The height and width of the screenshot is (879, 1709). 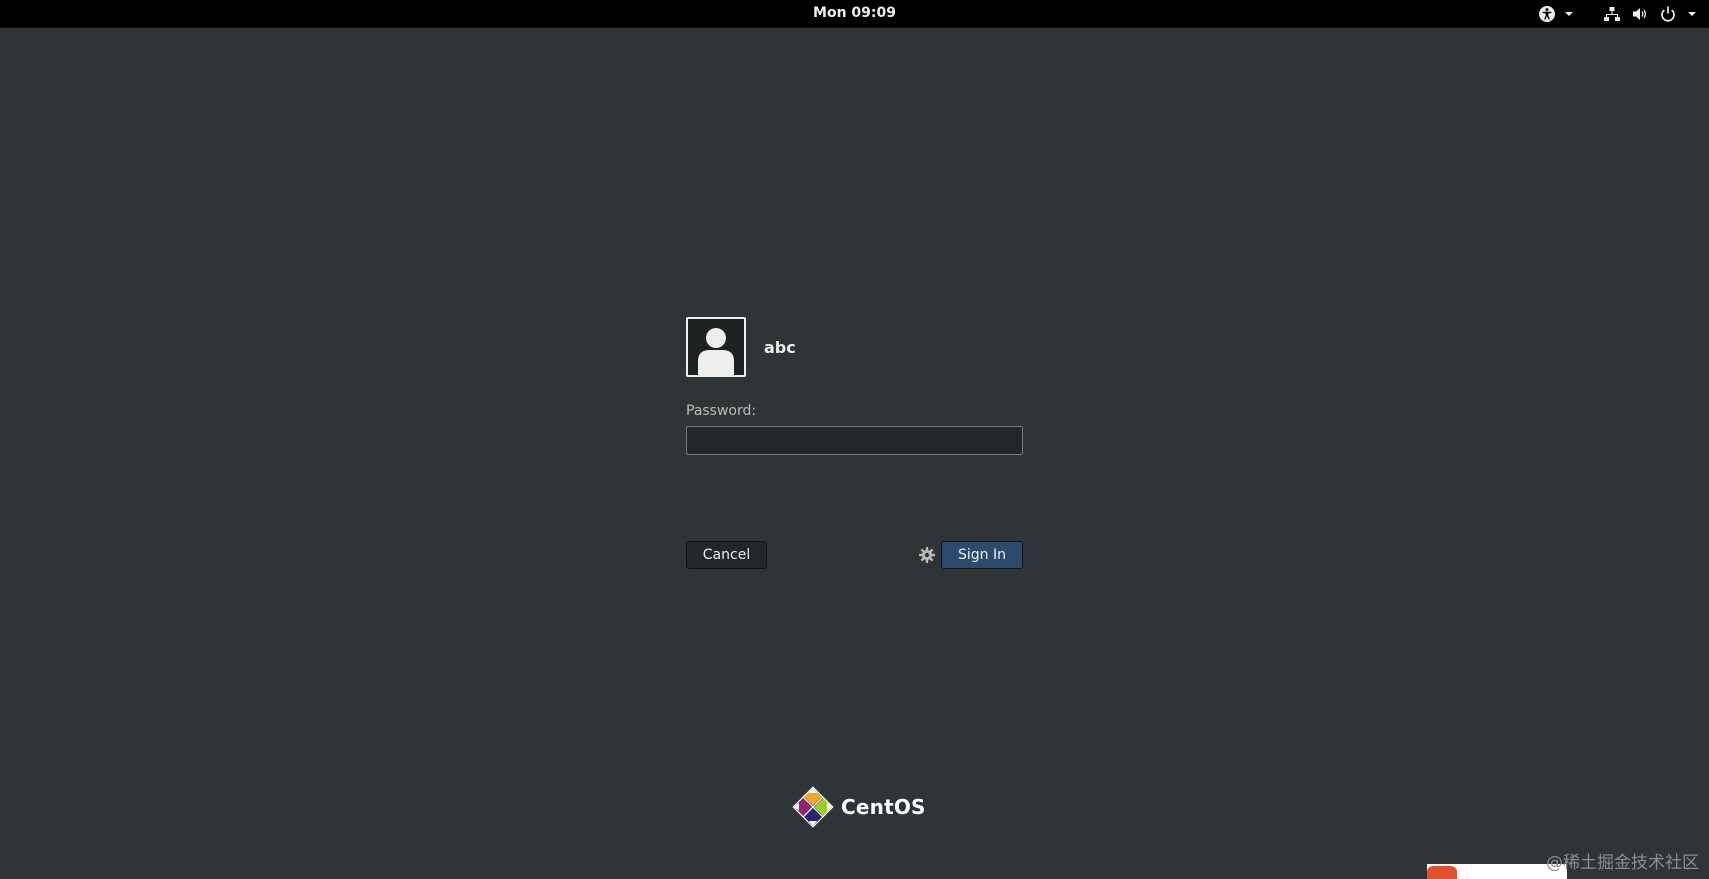 I want to click on centos-wordmark: CentOS, so click(x=883, y=807).